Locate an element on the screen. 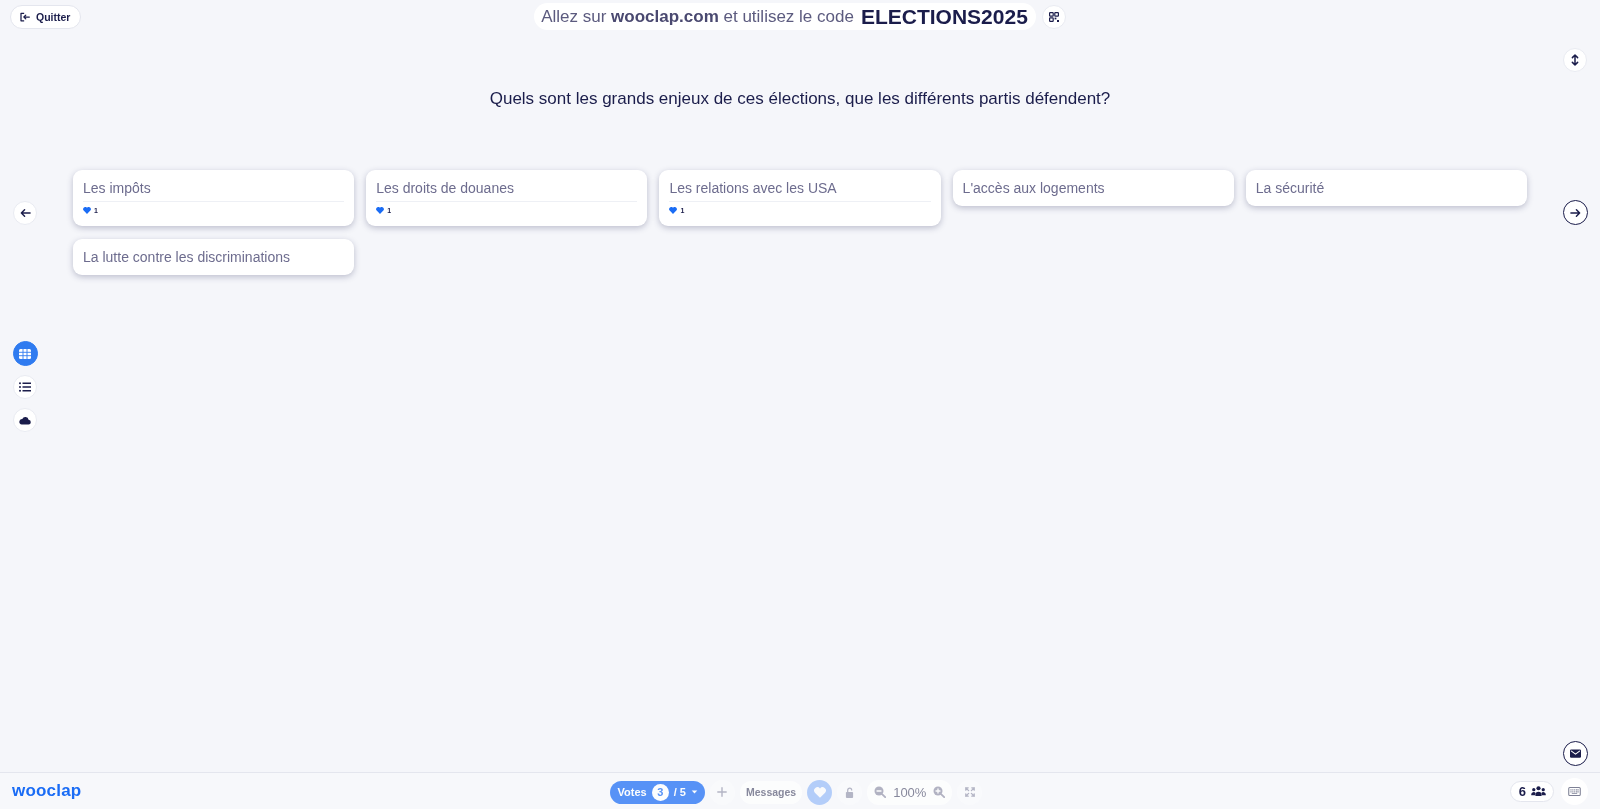 Image resolution: width=1600 pixels, height=809 pixels. grid-icon is located at coordinates (25, 353).